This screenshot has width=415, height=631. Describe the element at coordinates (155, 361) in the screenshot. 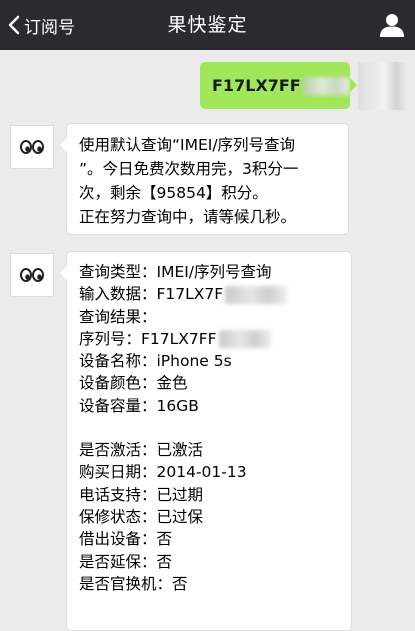

I see `device-name-line: 设备名称：iPhone 5s` at that location.